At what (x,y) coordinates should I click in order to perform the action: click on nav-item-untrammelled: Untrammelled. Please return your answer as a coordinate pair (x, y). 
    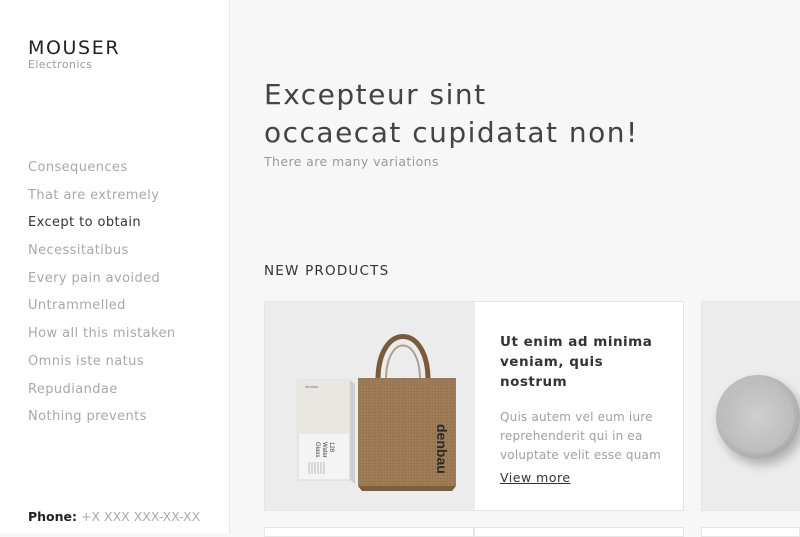
    Looking at the image, I should click on (101, 310).